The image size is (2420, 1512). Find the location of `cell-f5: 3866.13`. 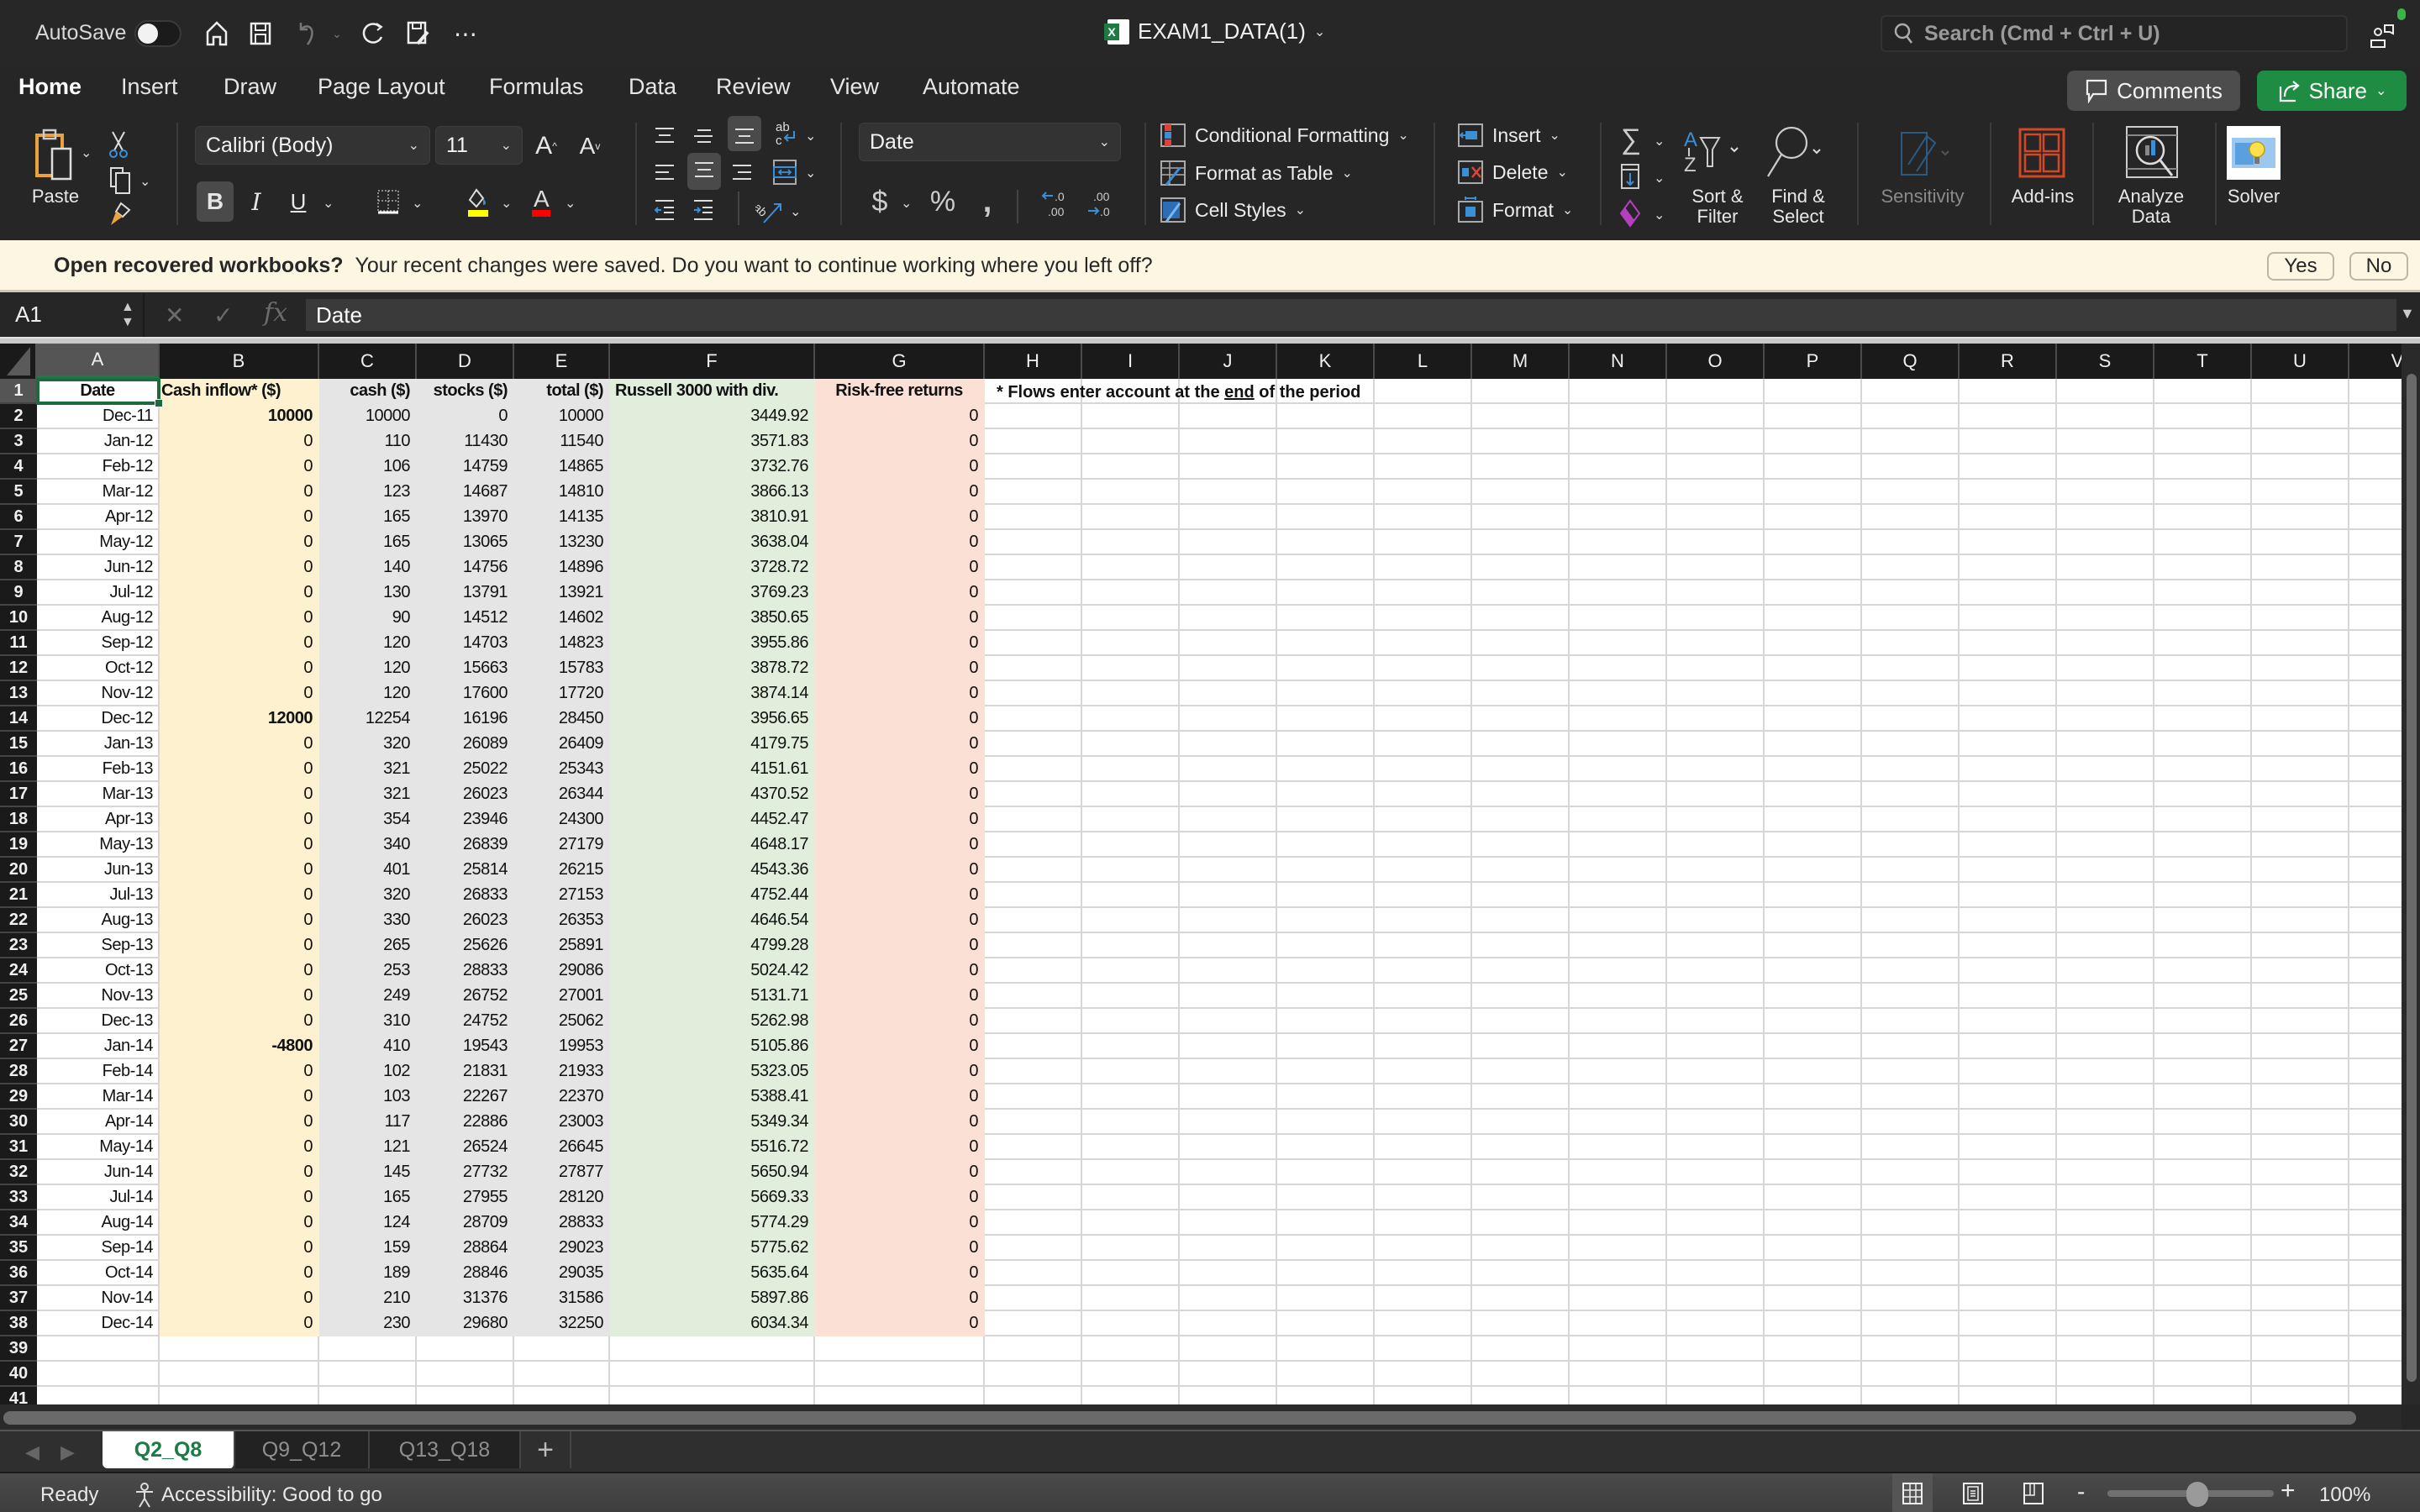

cell-f5: 3866.13 is located at coordinates (712, 492).